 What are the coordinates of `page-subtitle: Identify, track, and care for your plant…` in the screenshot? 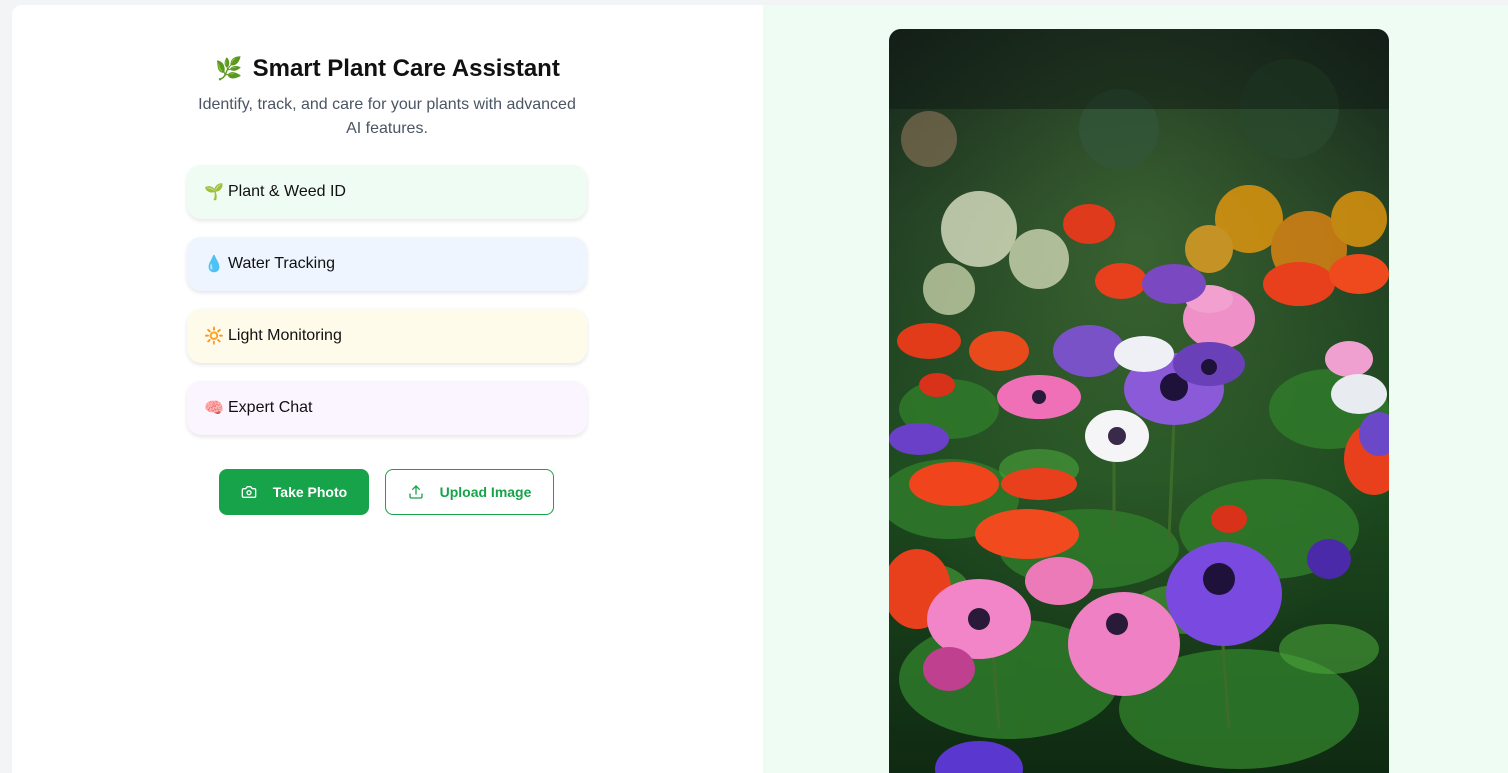 It's located at (387, 116).